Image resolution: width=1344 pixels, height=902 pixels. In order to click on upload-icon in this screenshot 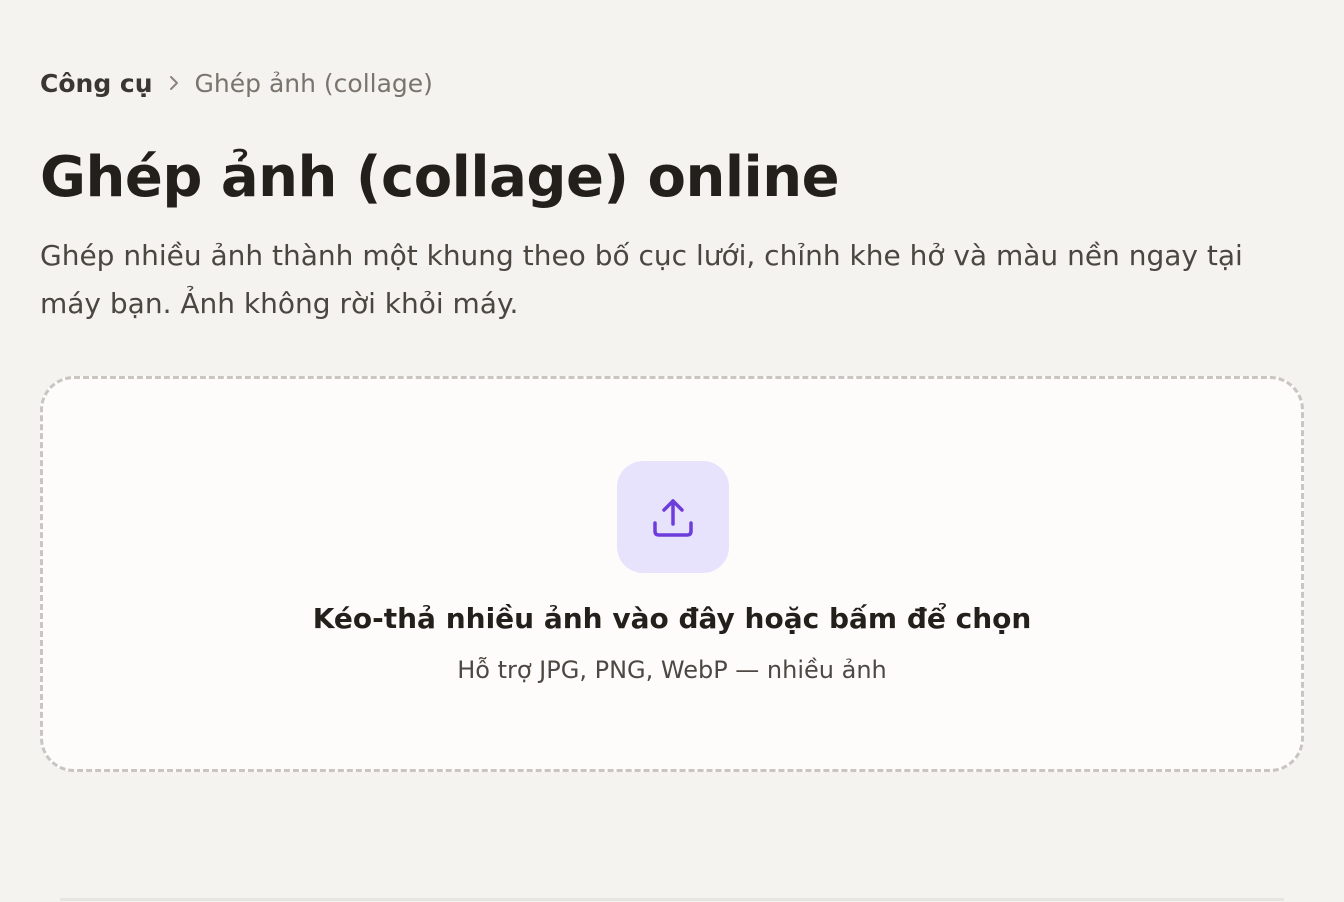, I will do `click(673, 517)`.